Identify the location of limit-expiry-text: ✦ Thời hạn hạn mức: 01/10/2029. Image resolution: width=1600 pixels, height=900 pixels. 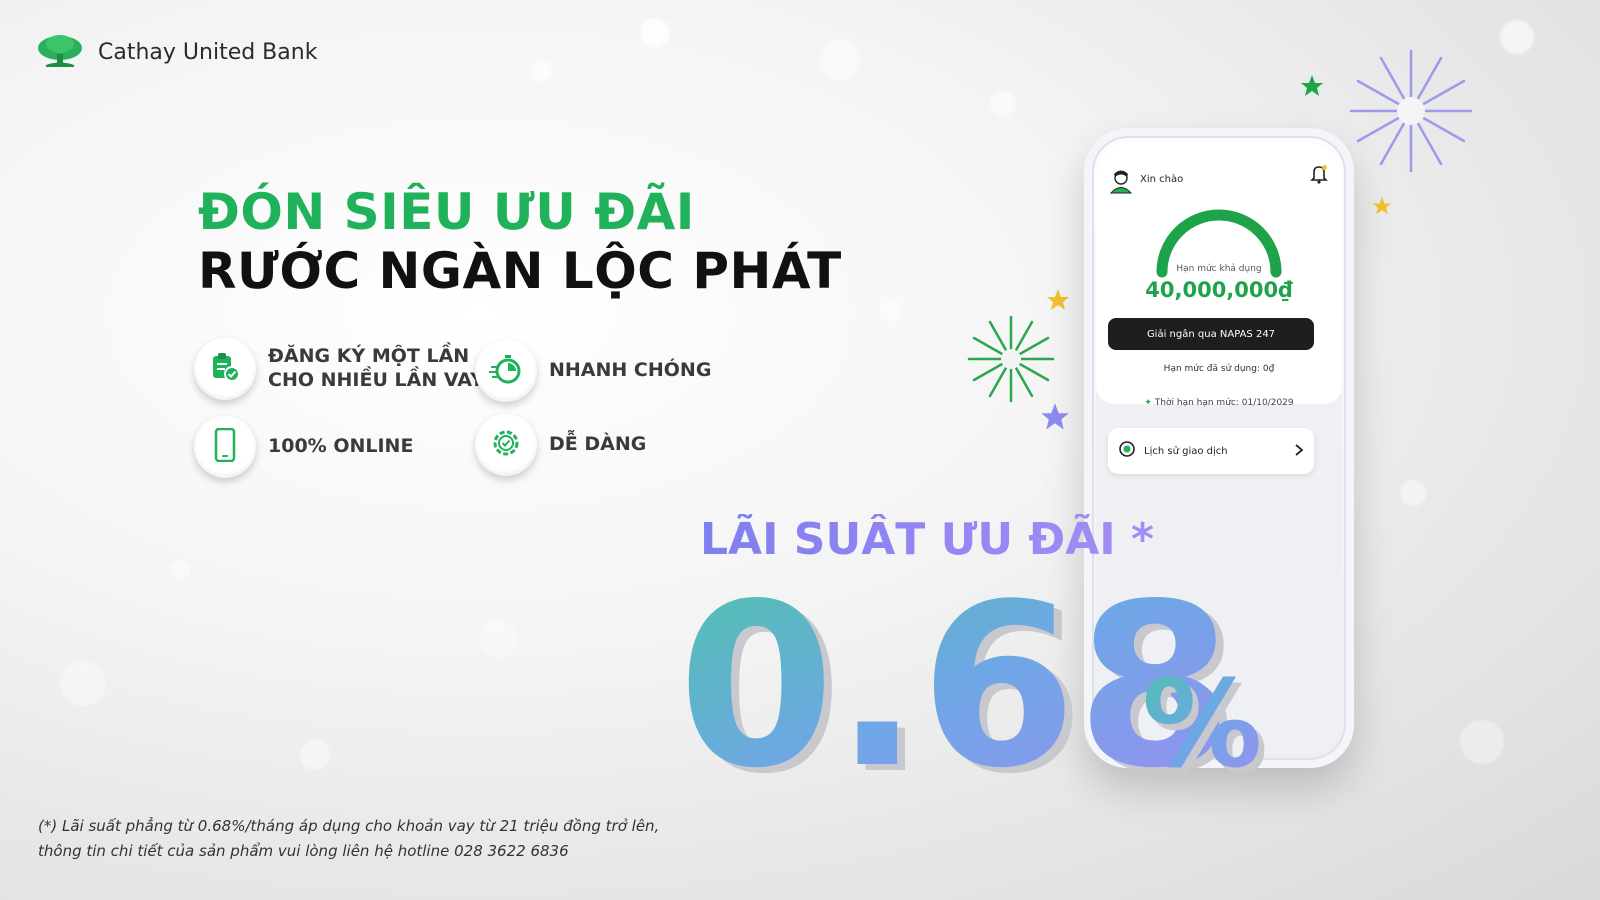
(1219, 403).